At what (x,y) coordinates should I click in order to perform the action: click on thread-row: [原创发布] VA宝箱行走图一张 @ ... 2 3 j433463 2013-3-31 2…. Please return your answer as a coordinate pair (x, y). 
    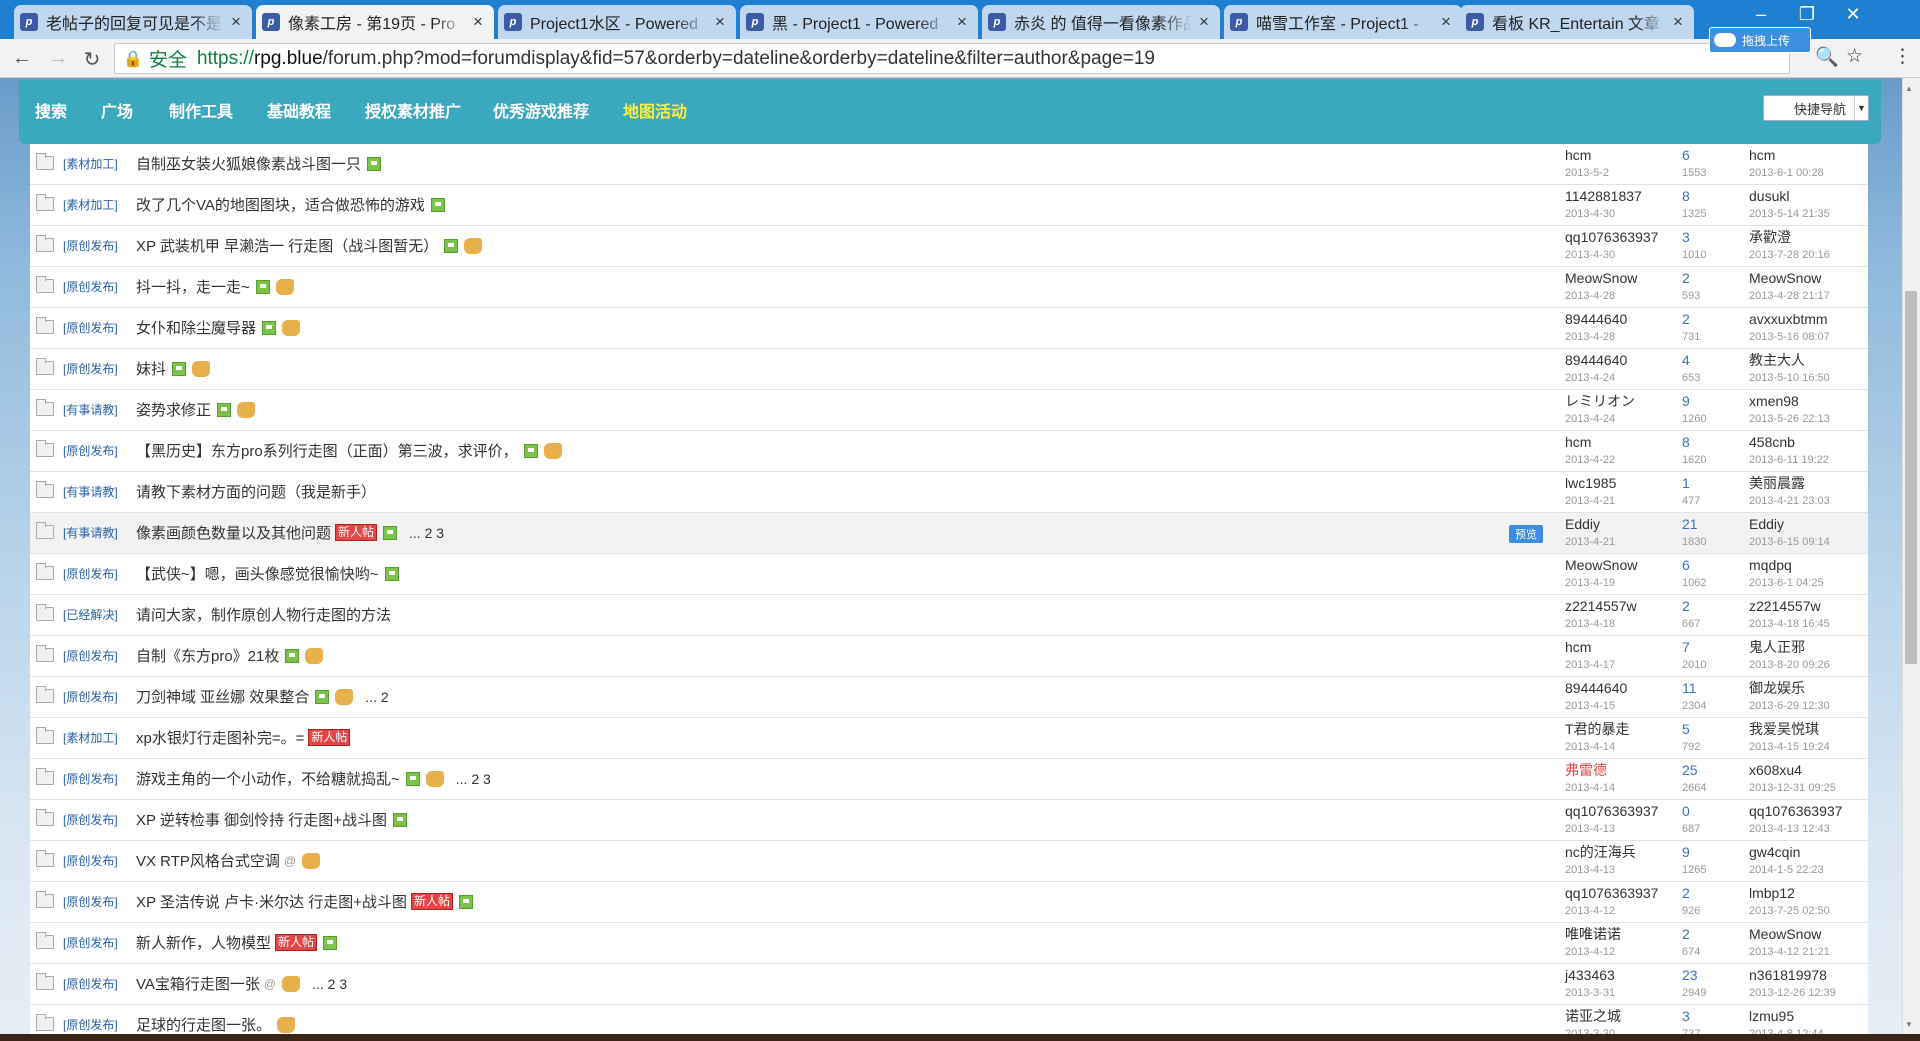
    Looking at the image, I should click on (949, 984).